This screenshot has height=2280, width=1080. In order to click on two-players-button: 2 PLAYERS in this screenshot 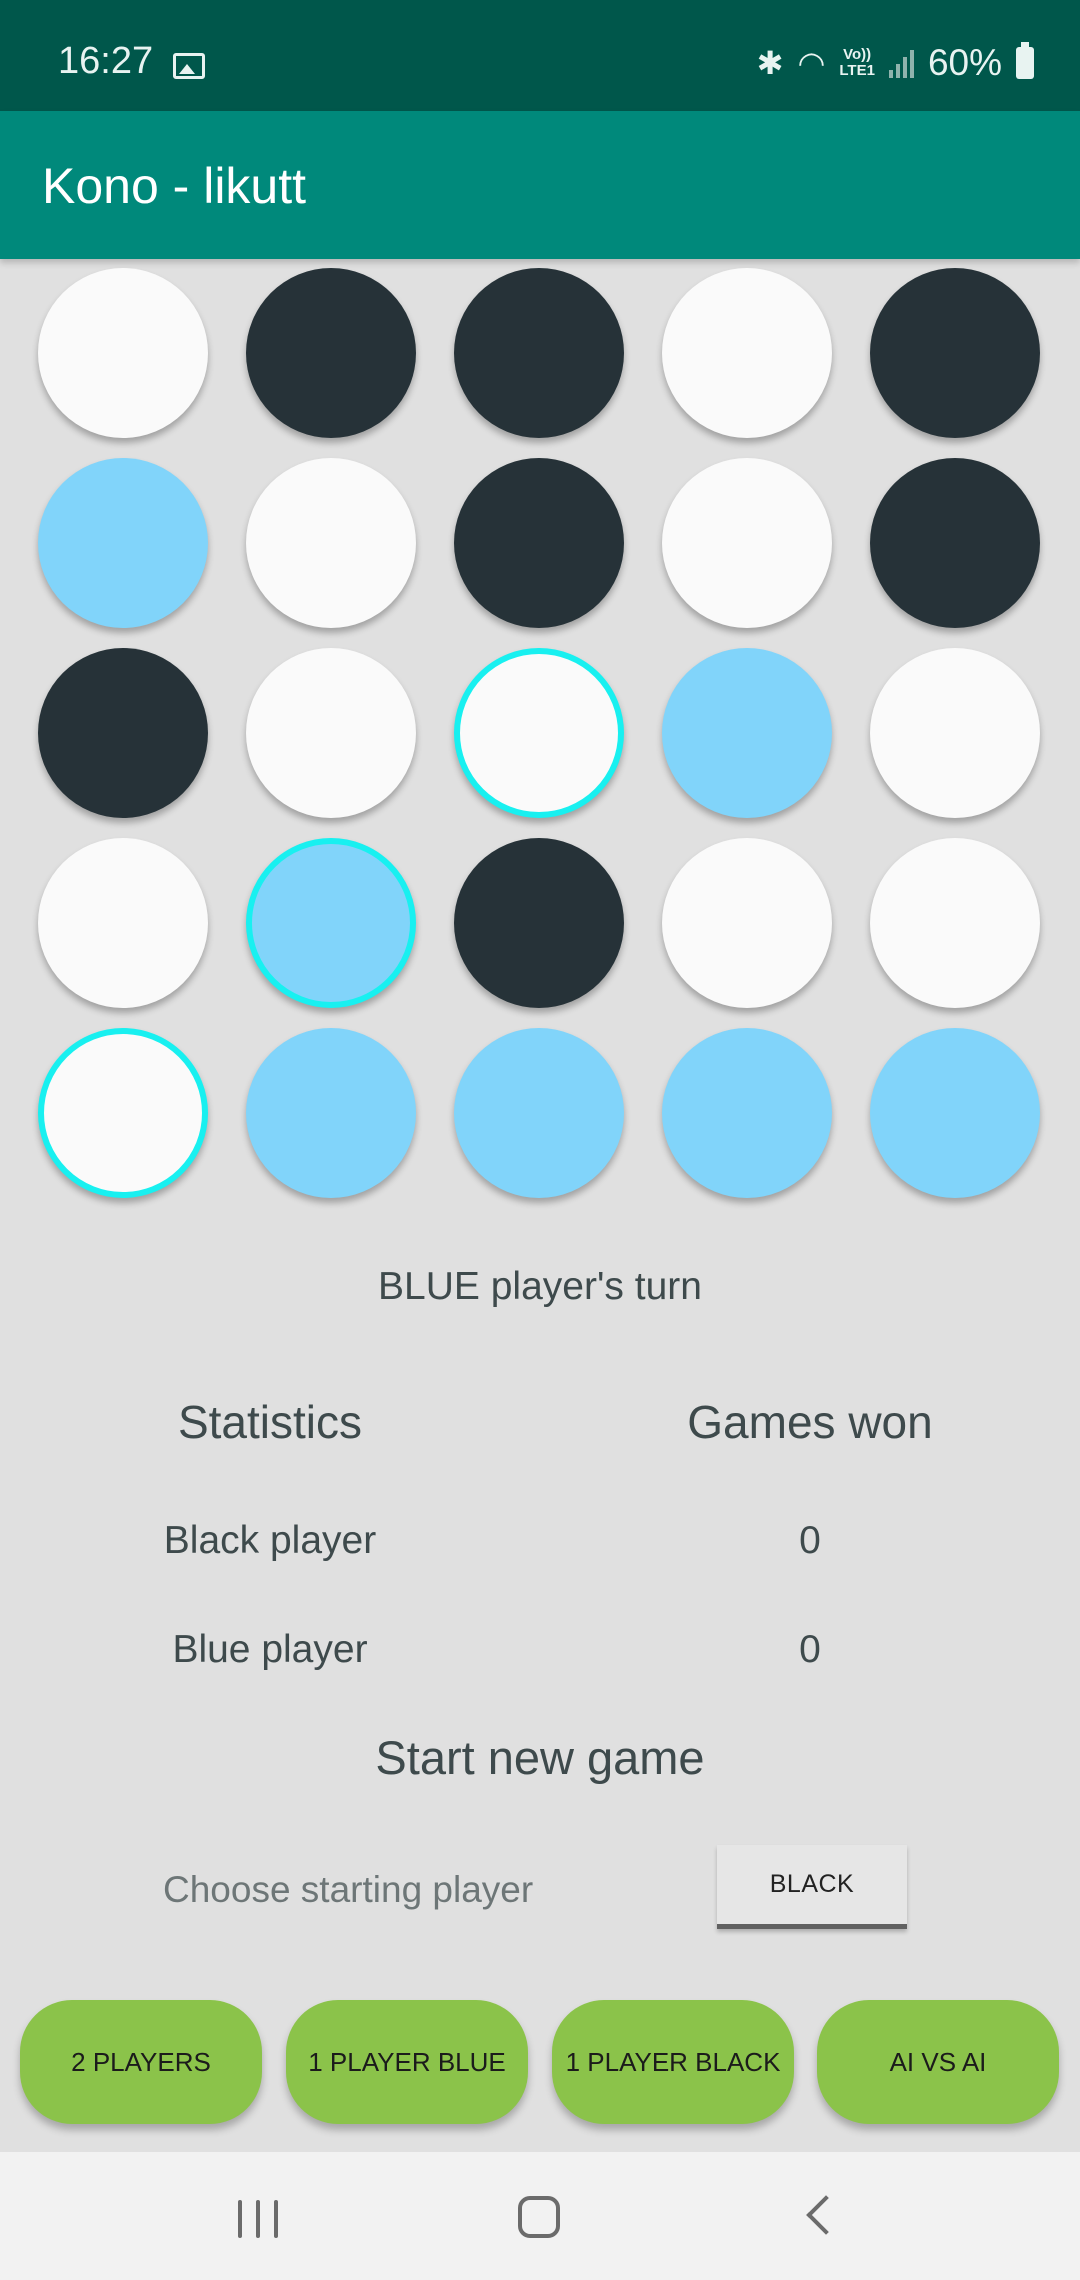, I will do `click(141, 2062)`.